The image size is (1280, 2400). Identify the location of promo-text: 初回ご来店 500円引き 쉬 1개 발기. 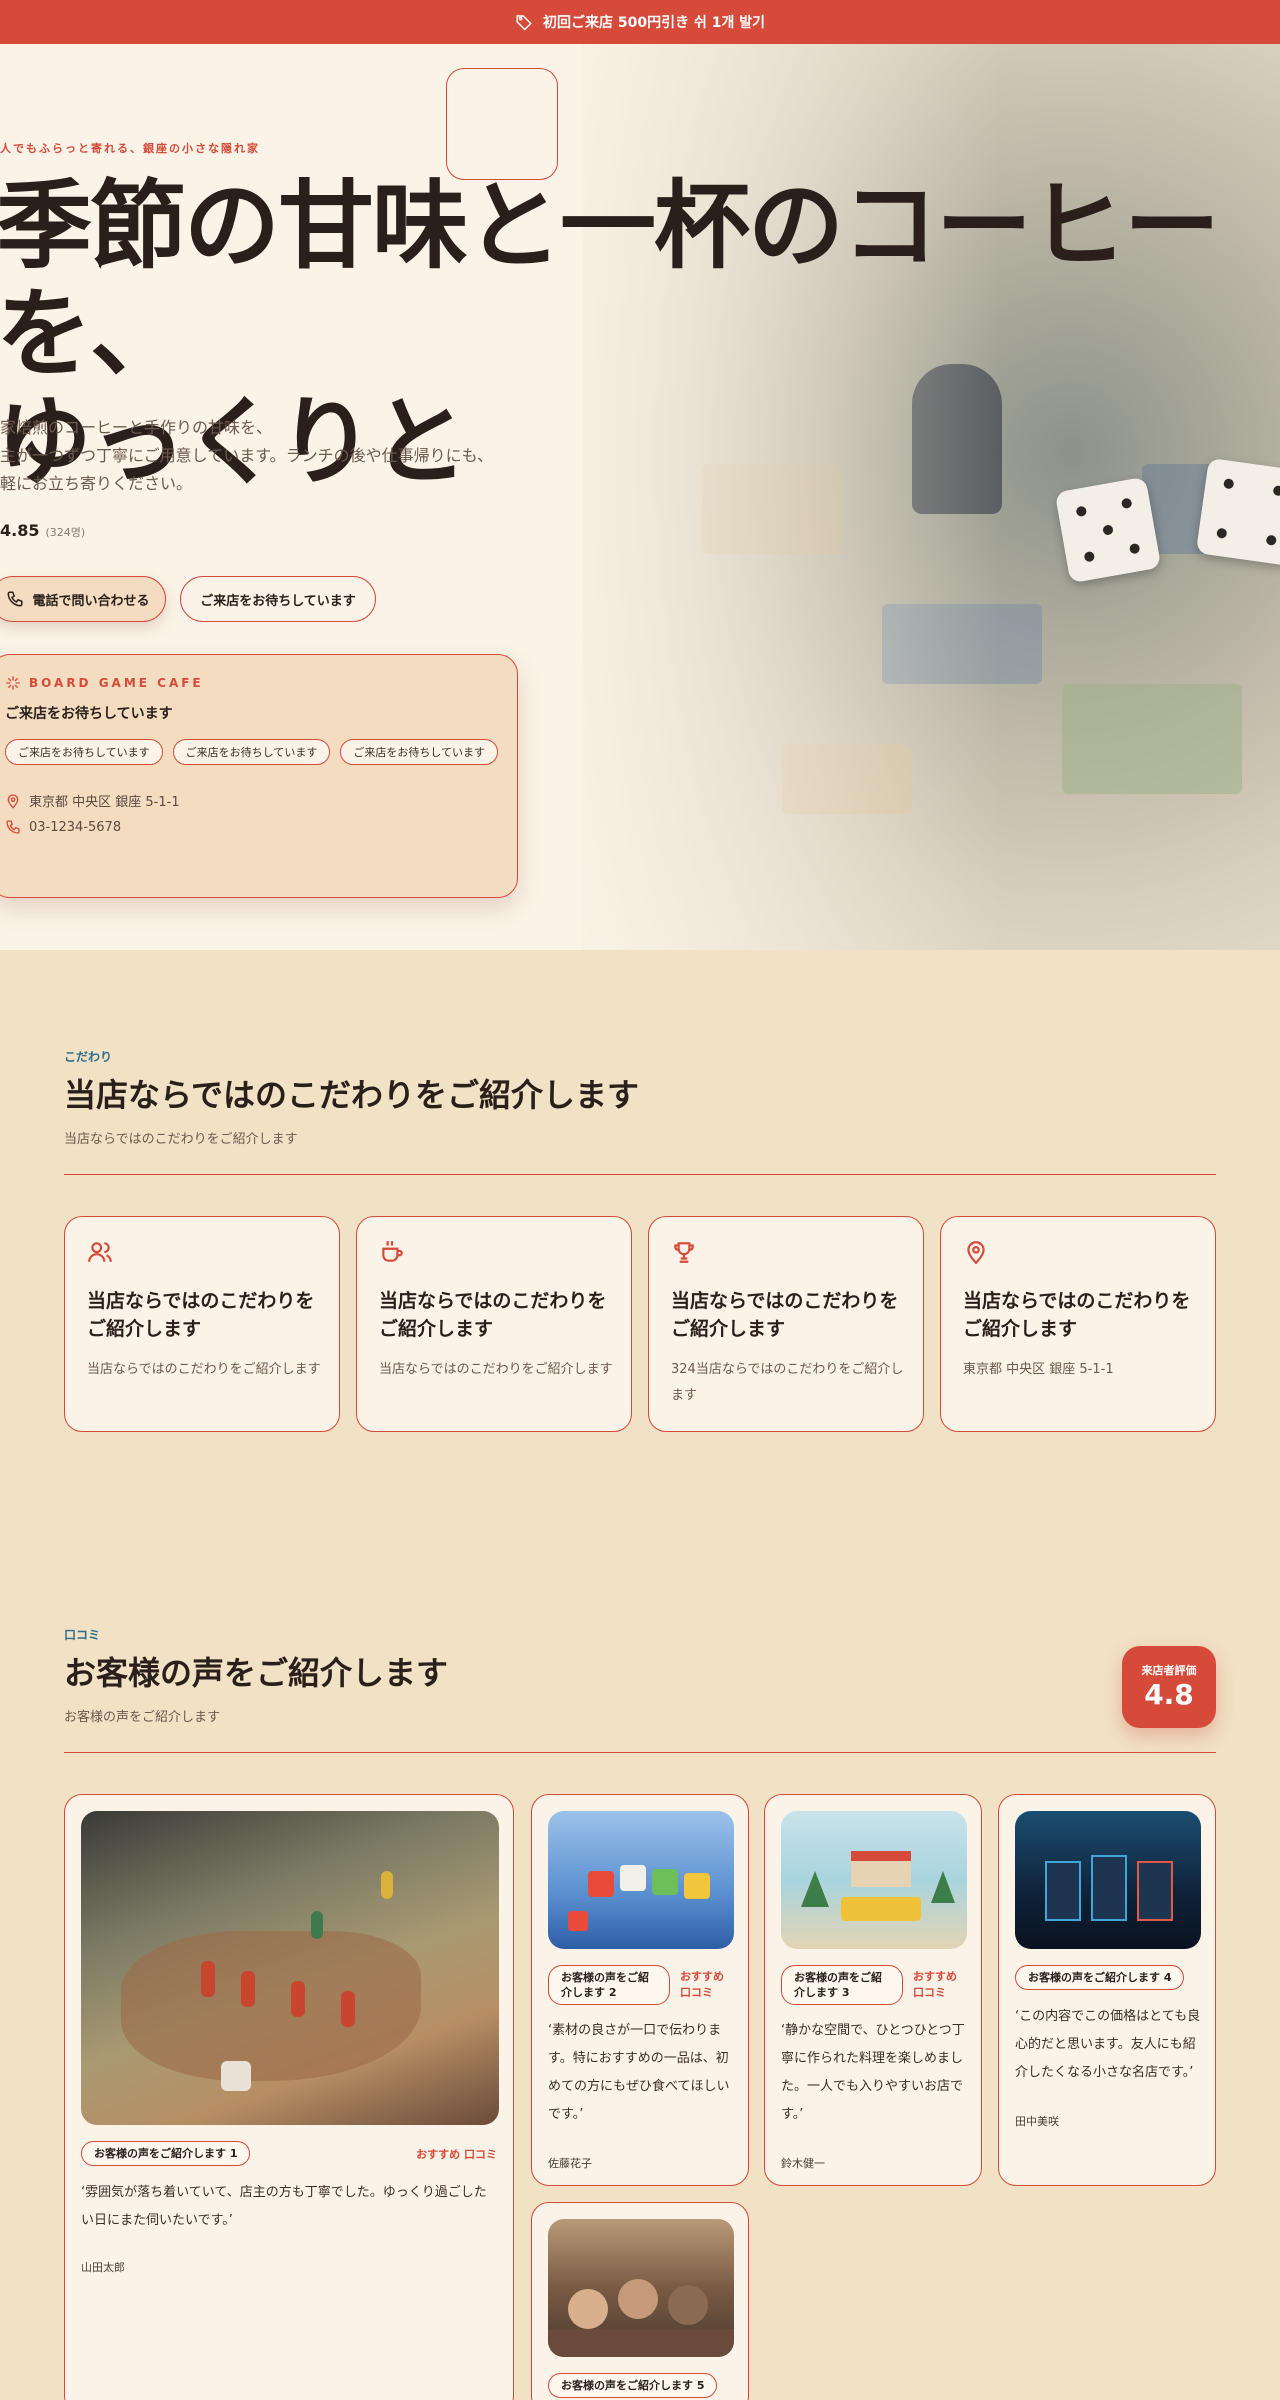
(654, 23).